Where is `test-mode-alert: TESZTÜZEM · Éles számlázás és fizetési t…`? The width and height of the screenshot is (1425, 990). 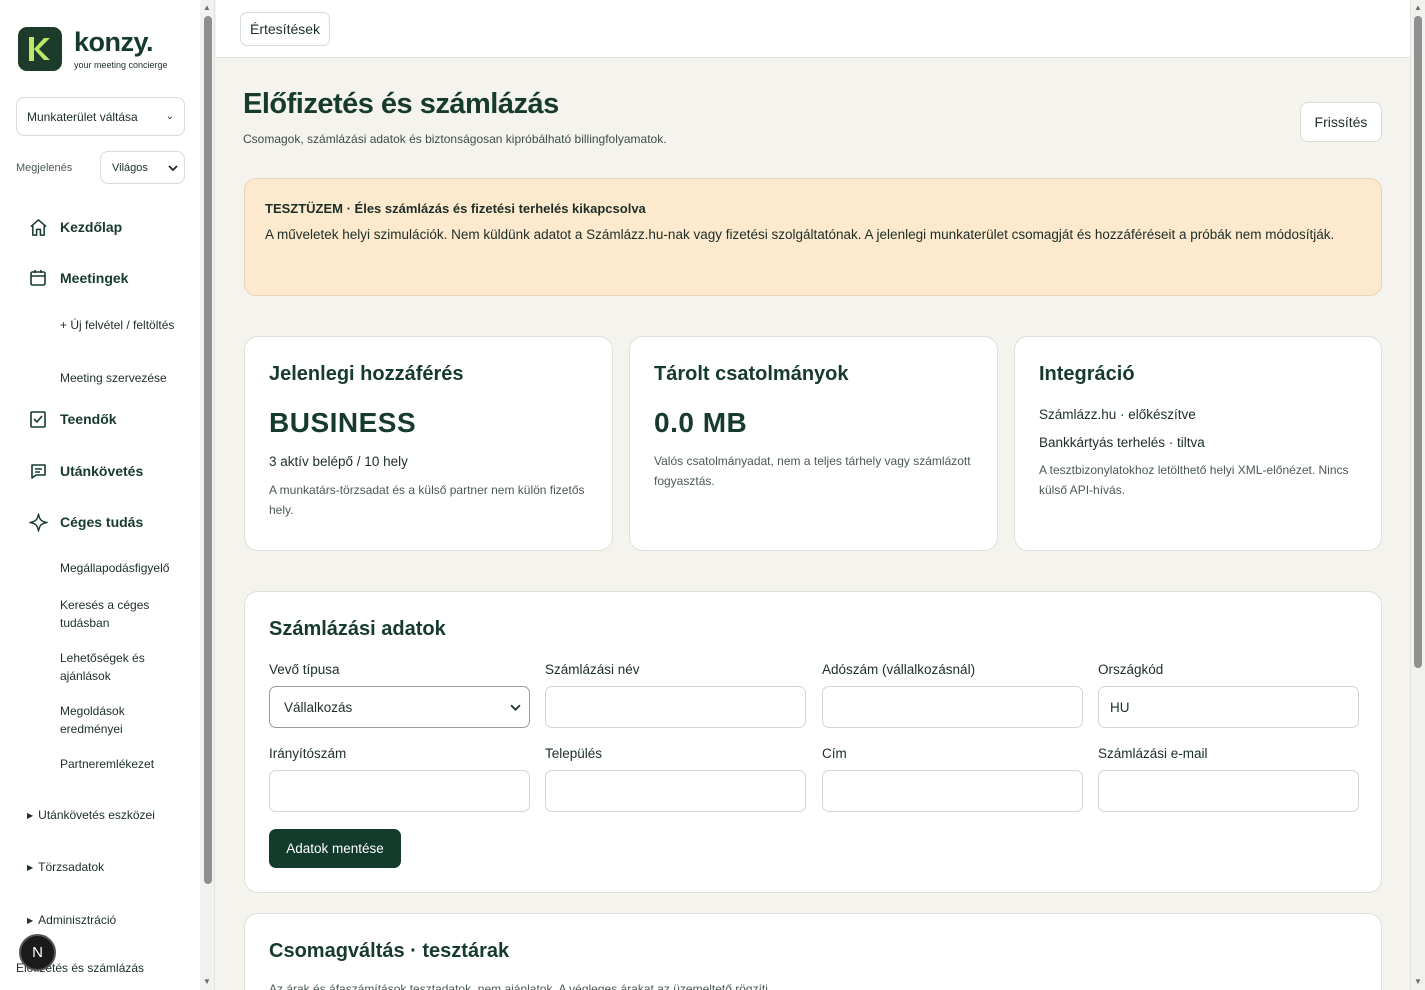 test-mode-alert: TESZTÜZEM · Éles számlázás és fizetési t… is located at coordinates (813, 237).